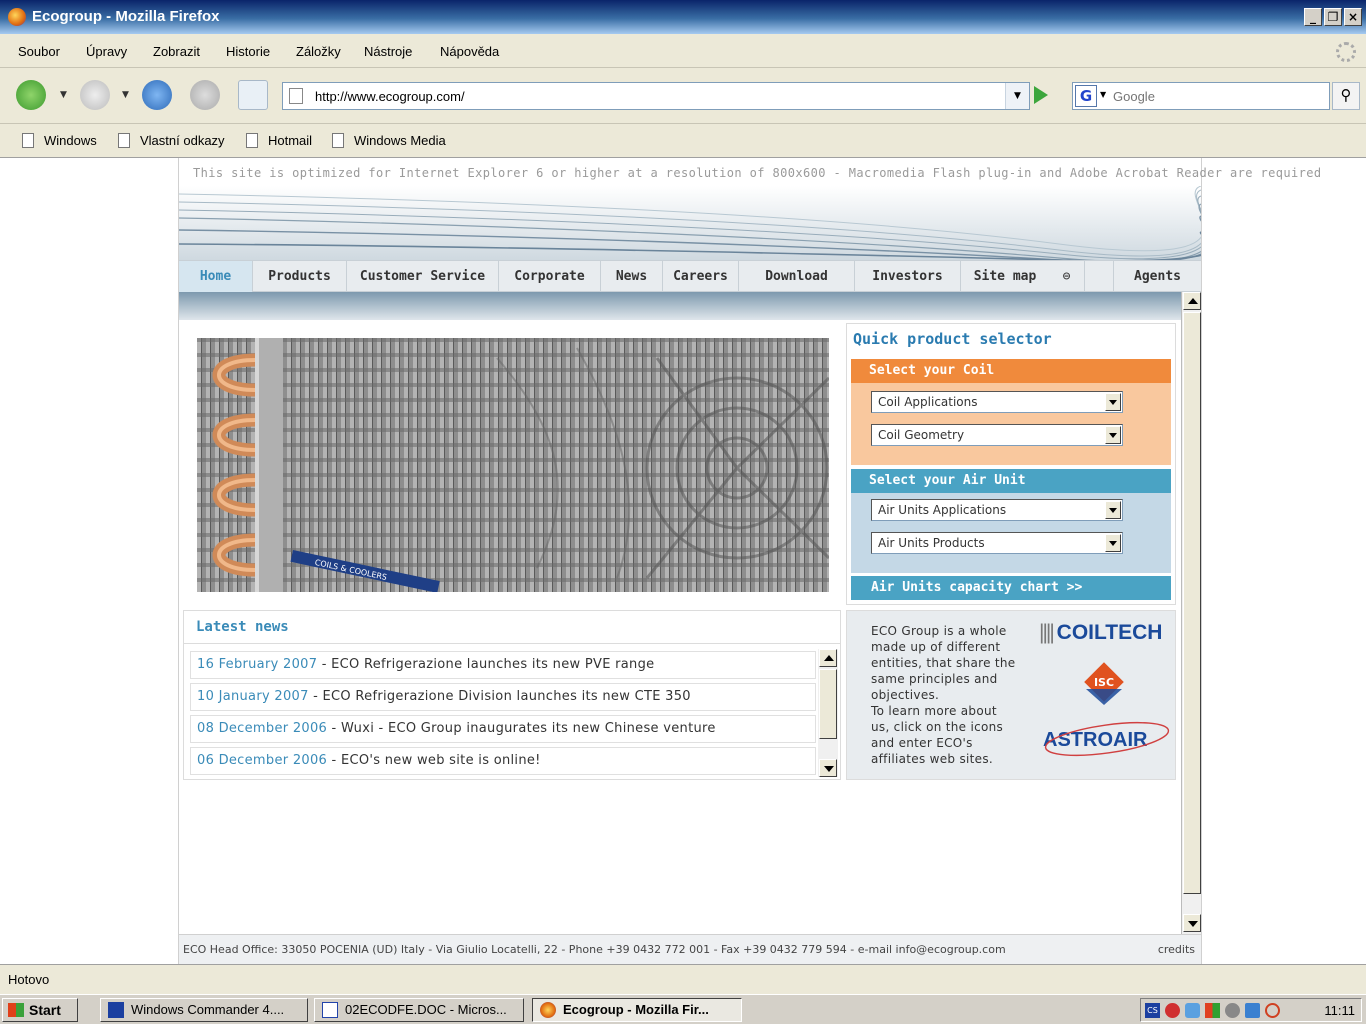 Image resolution: width=1366 pixels, height=1024 pixels. Describe the element at coordinates (1339, 1010) in the screenshot. I see `system-clock: 11:11` at that location.